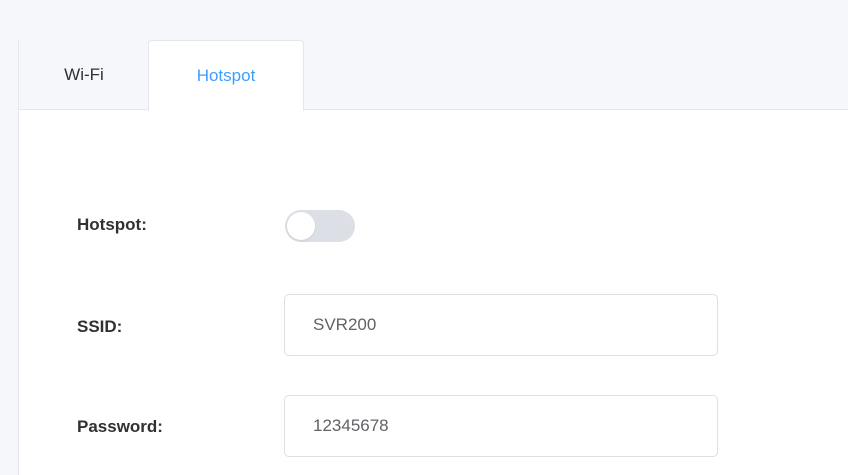 The image size is (848, 475). Describe the element at coordinates (120, 426) in the screenshot. I see `password-label: Password:` at that location.